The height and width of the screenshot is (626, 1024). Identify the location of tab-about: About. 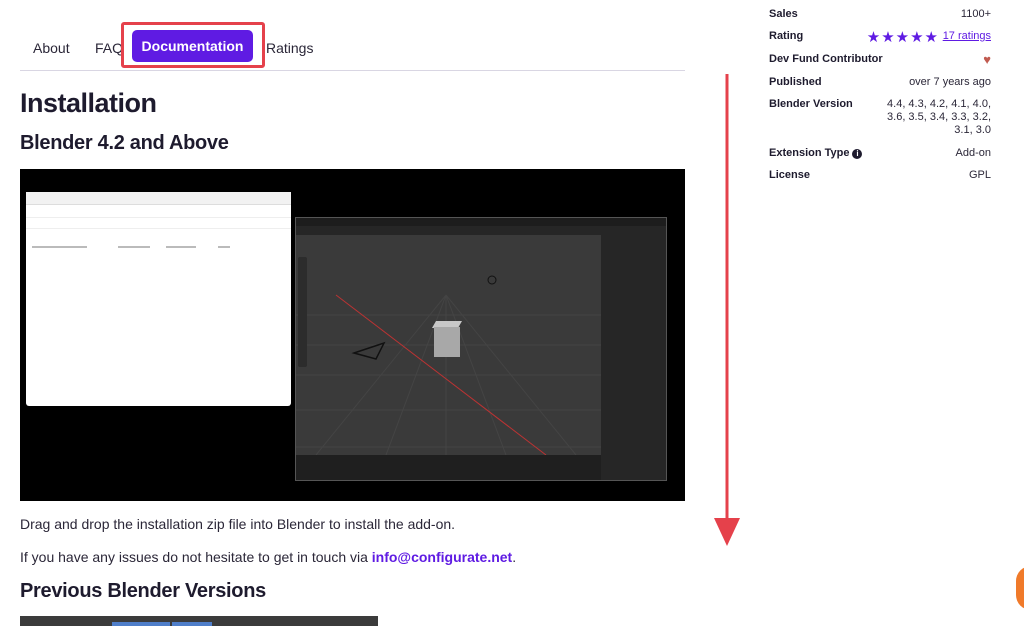
(51, 48).